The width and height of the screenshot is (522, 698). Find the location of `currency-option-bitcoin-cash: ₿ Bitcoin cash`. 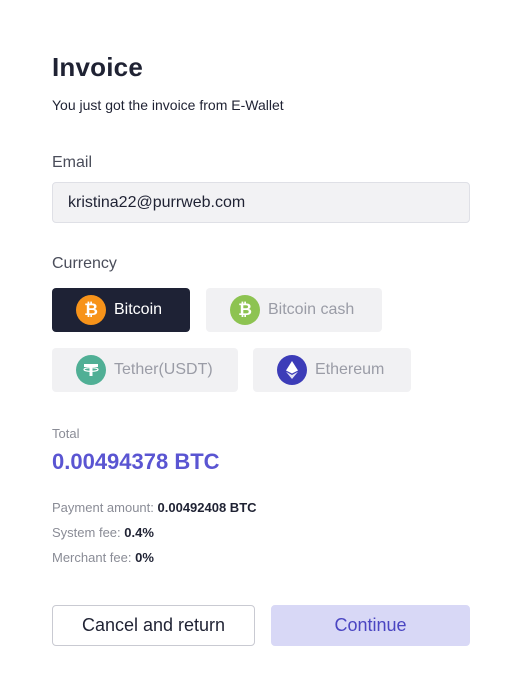

currency-option-bitcoin-cash: ₿ Bitcoin cash is located at coordinates (294, 310).